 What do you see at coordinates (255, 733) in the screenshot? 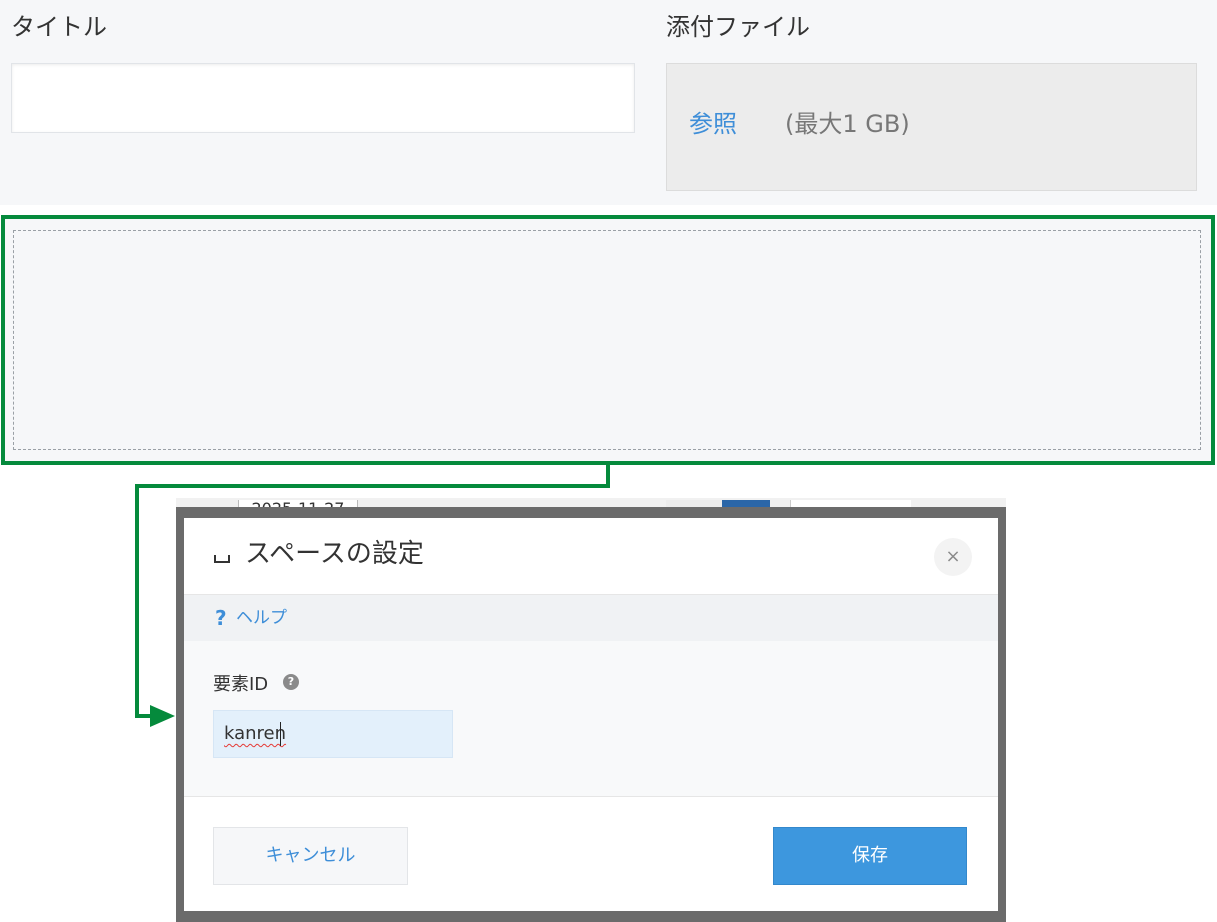
I see `element-id-value: kanren` at bounding box center [255, 733].